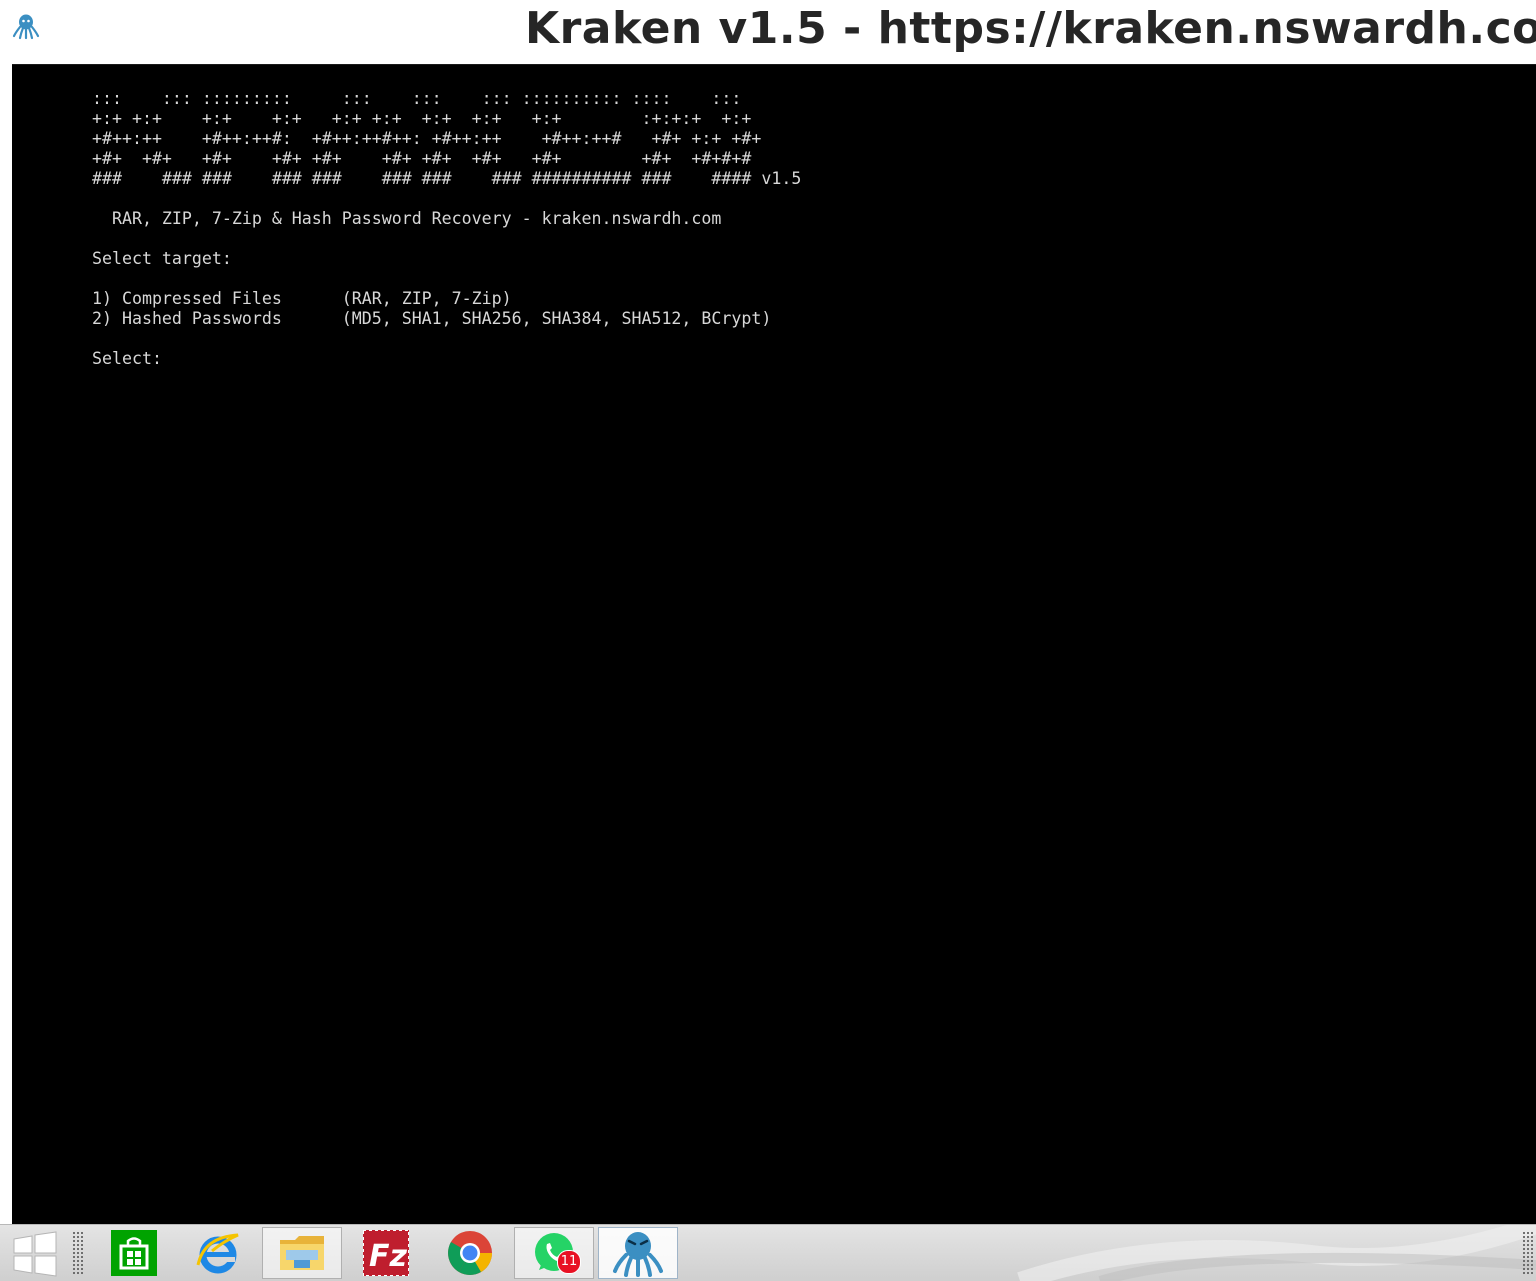  I want to click on taskbar-background-decoration, so click(1276, 1253).